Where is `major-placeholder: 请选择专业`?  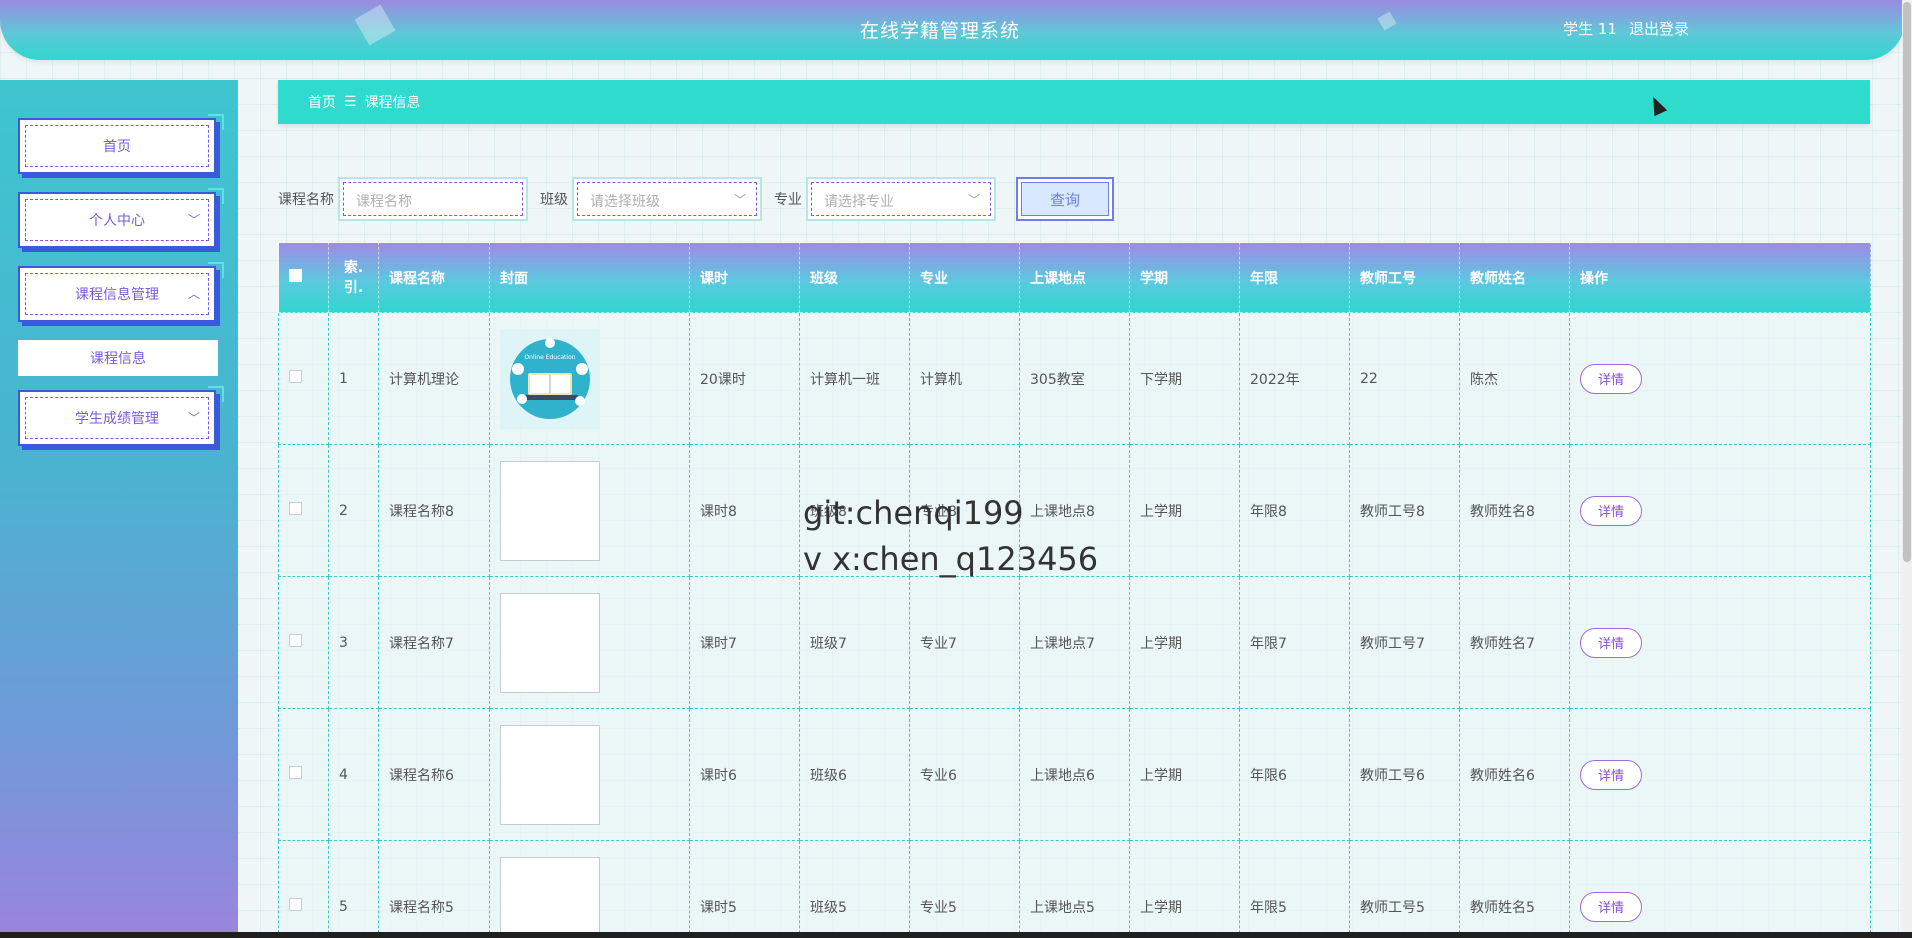 major-placeholder: 请选择专业 is located at coordinates (859, 202).